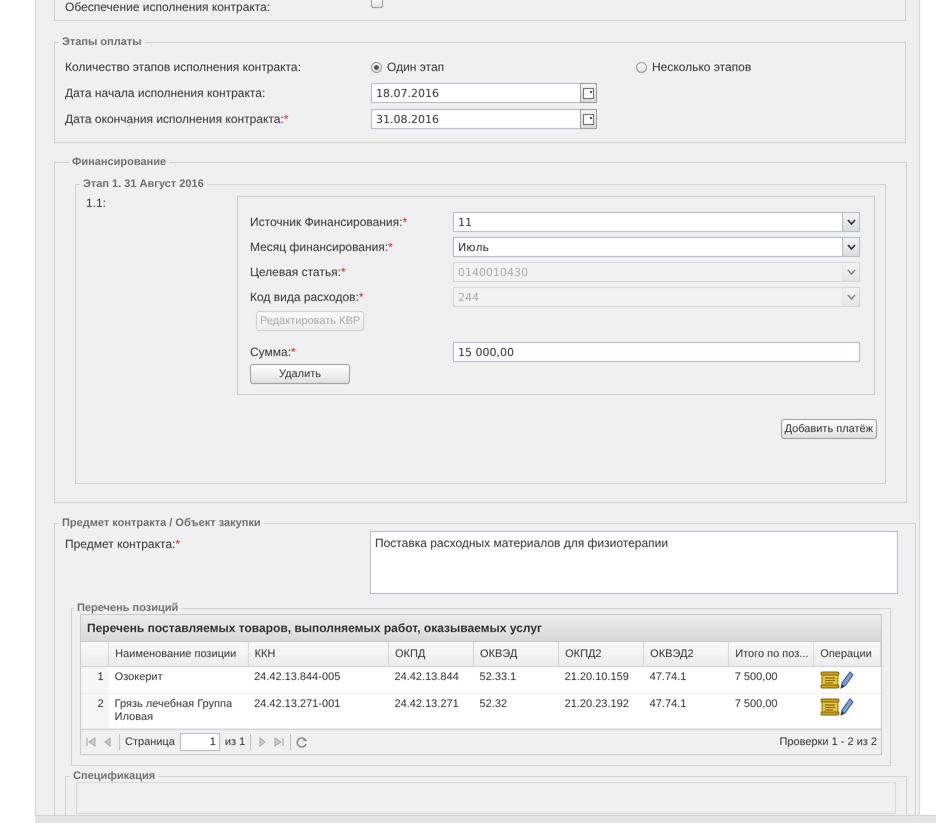 Image resolution: width=936 pixels, height=823 pixels. Describe the element at coordinates (656, 222) in the screenshot. I see `select-field: 11` at that location.